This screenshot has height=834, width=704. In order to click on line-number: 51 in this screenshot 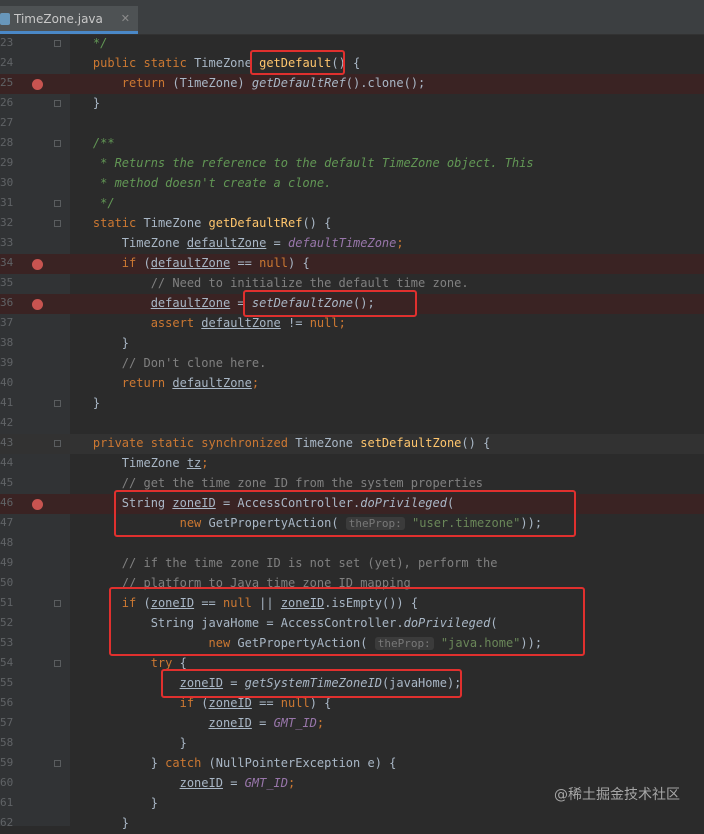, I will do `click(7, 602)`.